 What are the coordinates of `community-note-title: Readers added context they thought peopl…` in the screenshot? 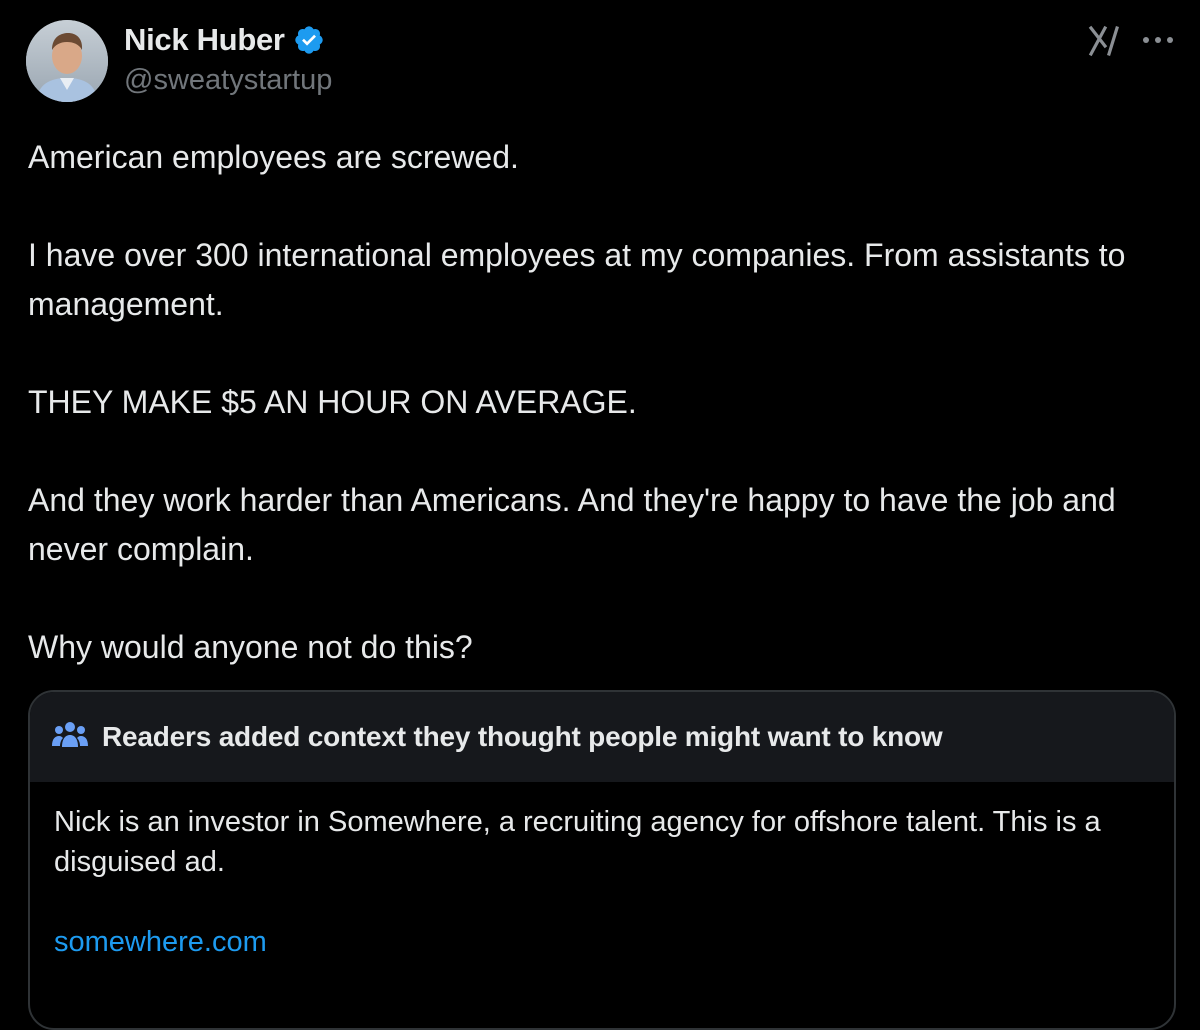 It's located at (522, 736).